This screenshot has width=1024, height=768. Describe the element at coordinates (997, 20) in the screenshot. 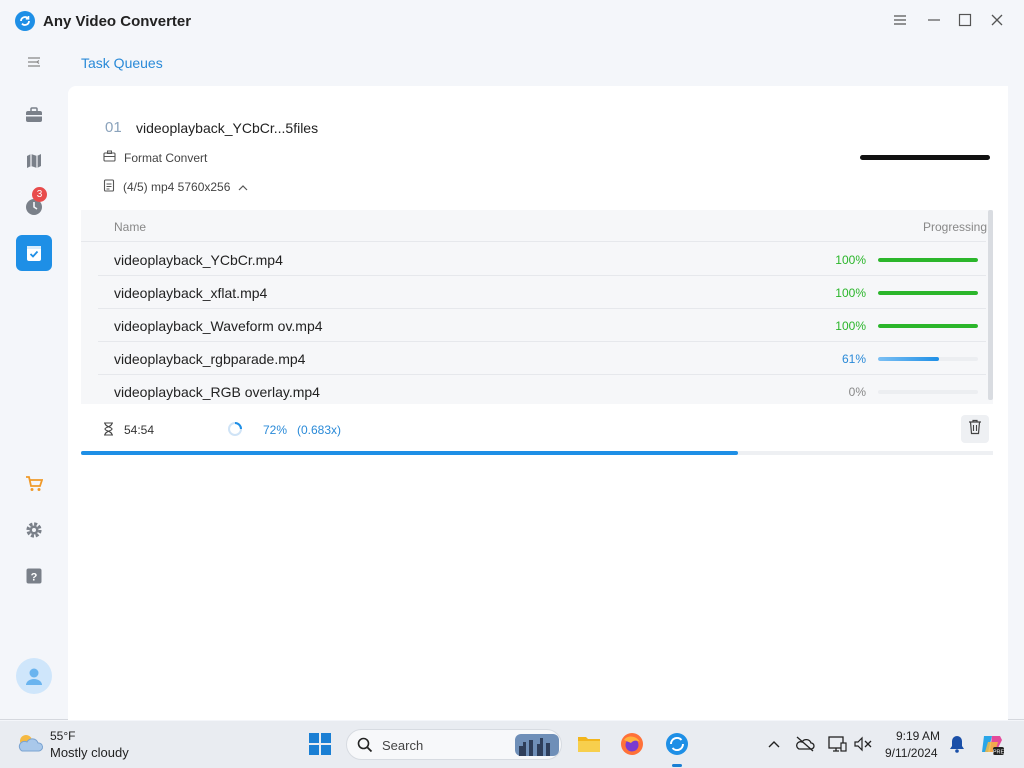

I see `close-button` at that location.